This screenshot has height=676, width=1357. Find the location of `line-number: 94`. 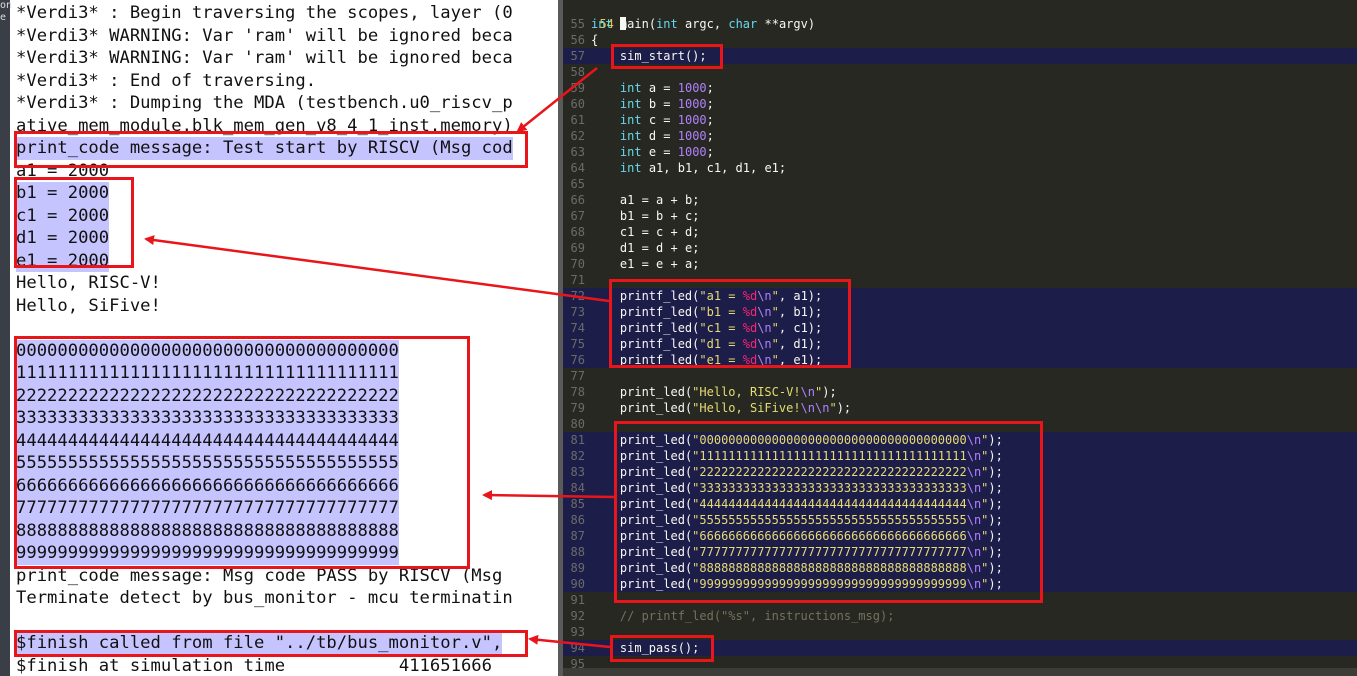

line-number: 94 is located at coordinates (577, 648).